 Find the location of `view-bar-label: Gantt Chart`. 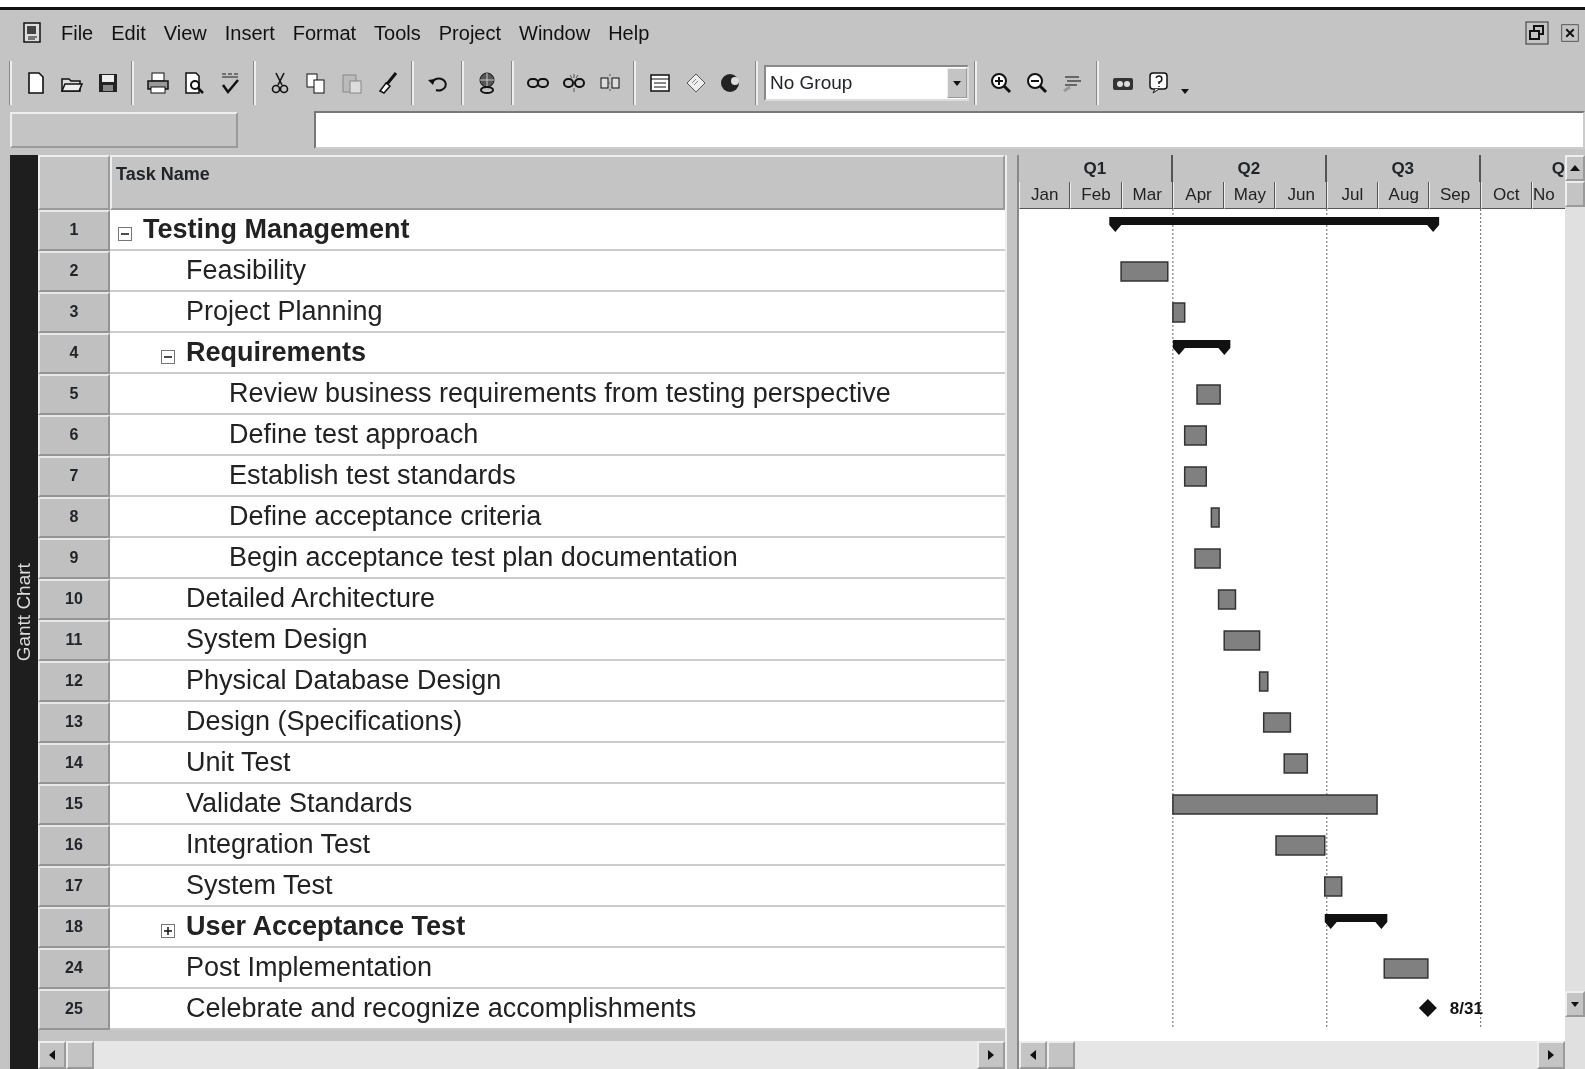

view-bar-label: Gantt Chart is located at coordinates (23, 612).